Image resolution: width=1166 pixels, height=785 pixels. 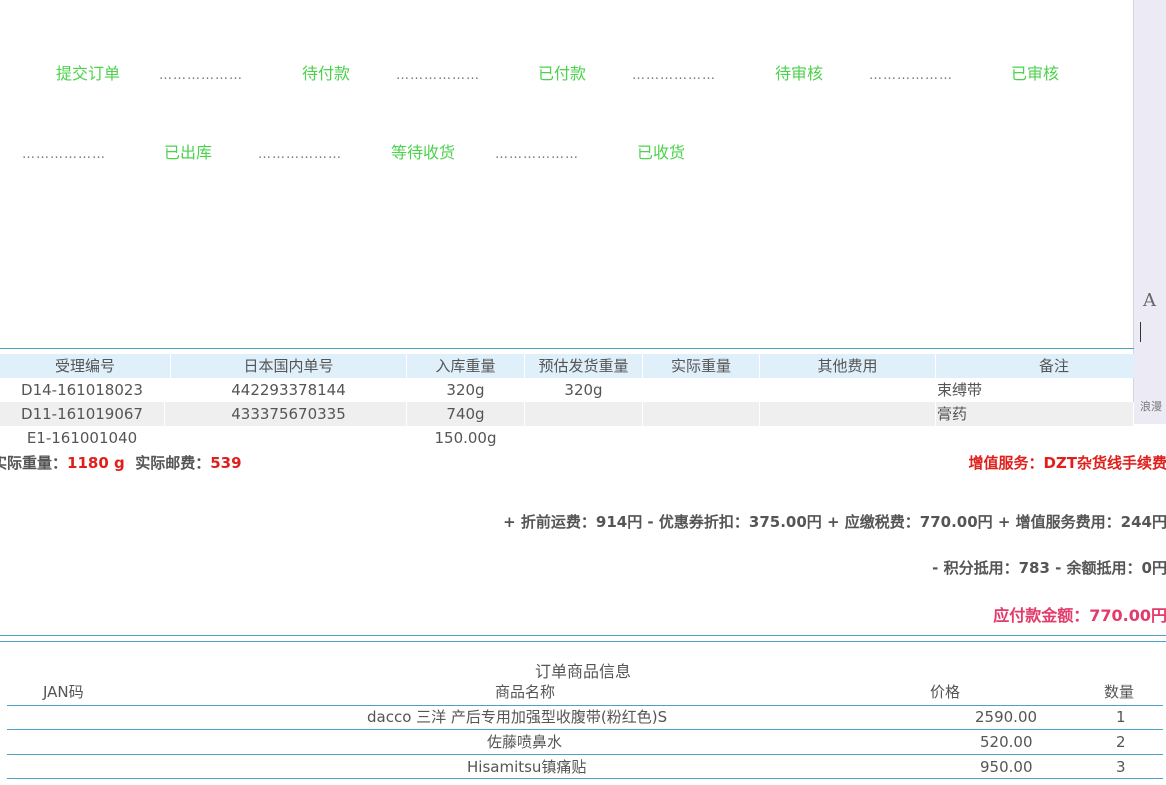 What do you see at coordinates (525, 692) in the screenshot?
I see `goods-header-name: 商品名称` at bounding box center [525, 692].